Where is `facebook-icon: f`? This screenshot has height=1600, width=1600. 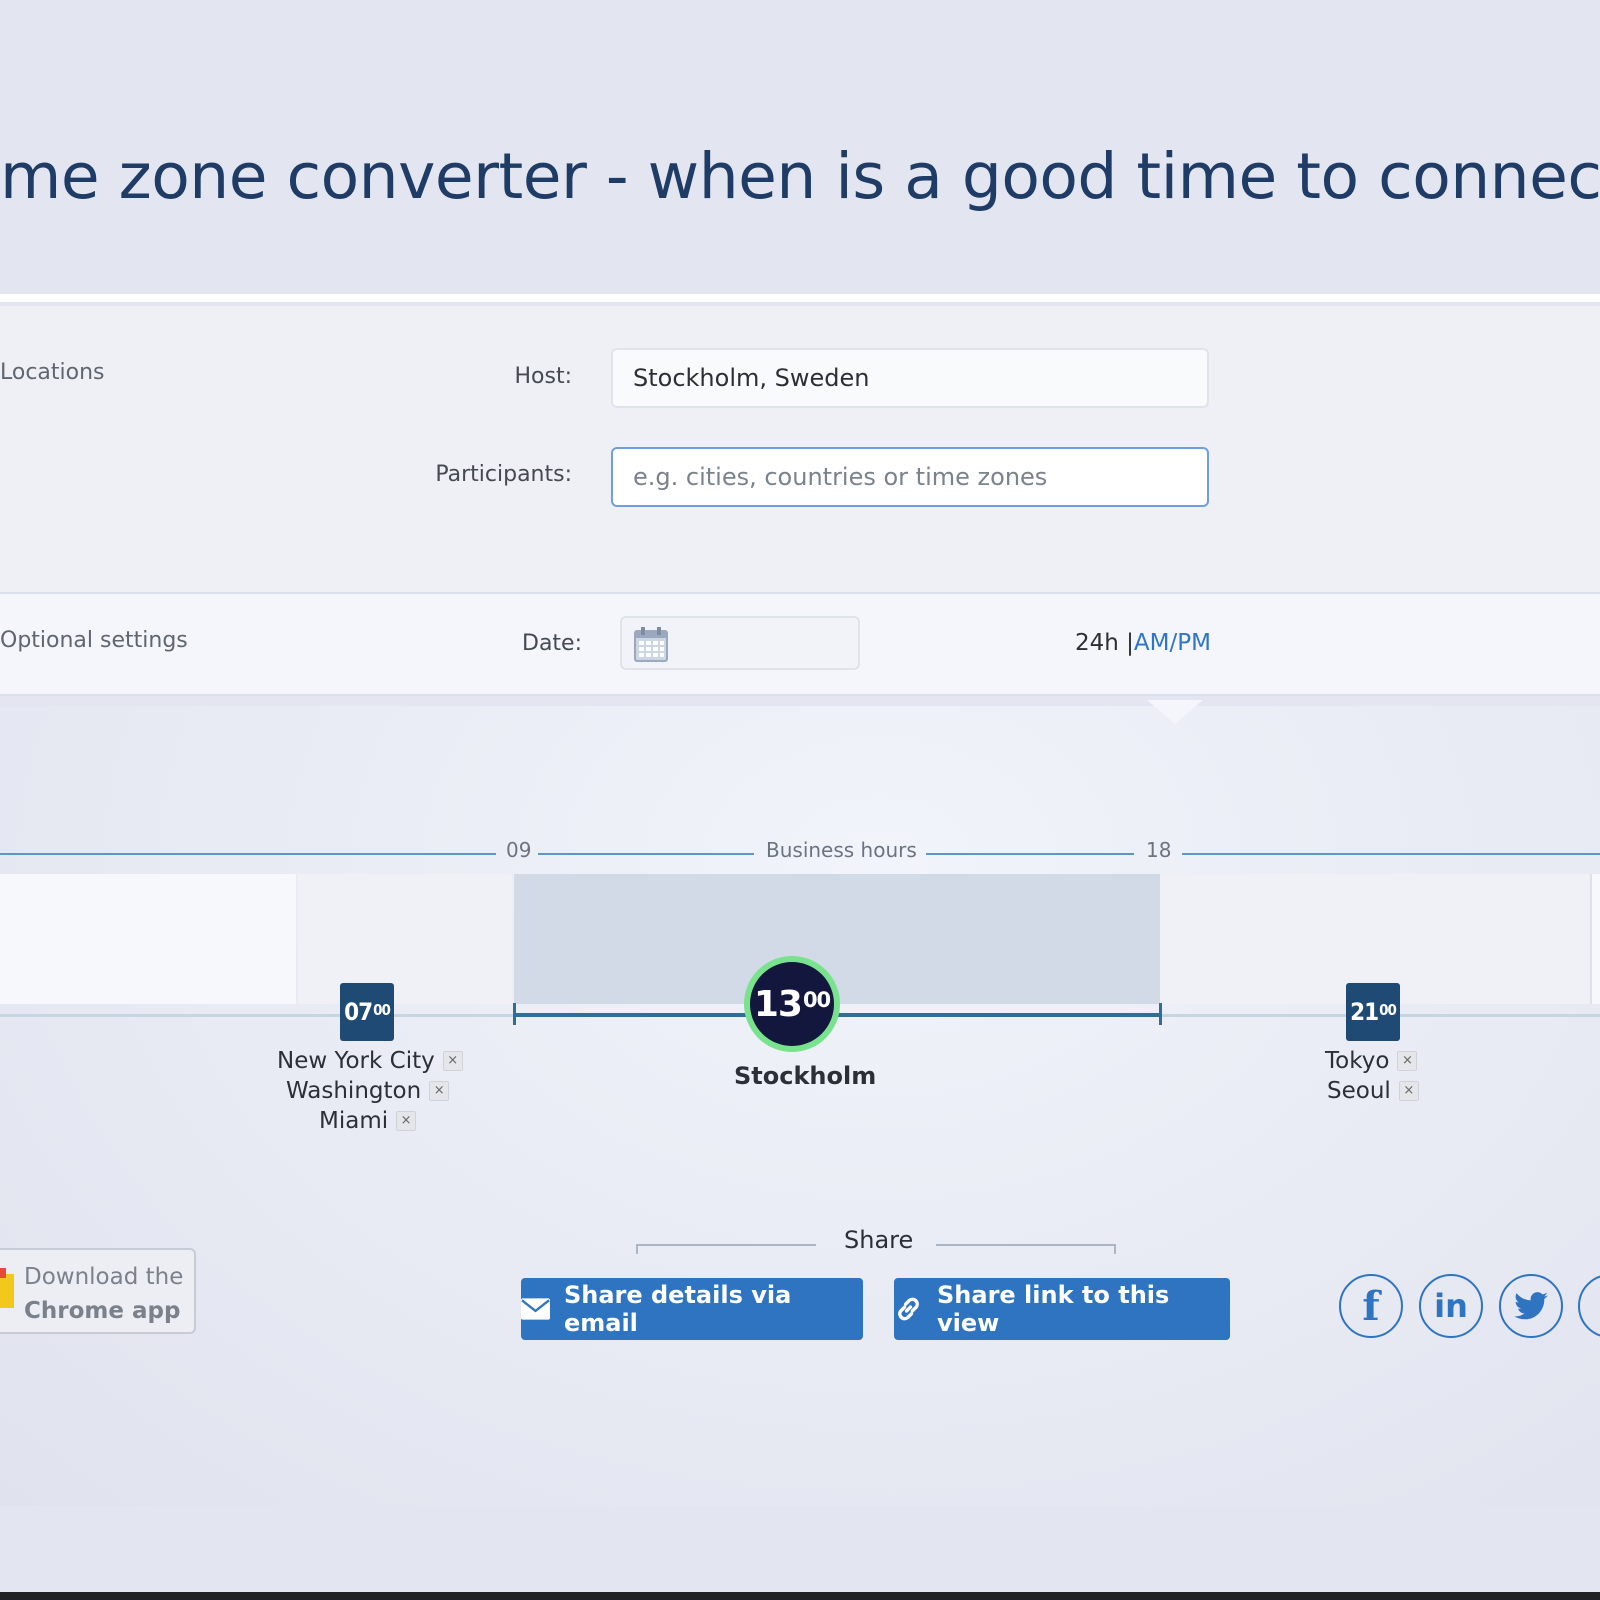 facebook-icon: f is located at coordinates (1371, 1306).